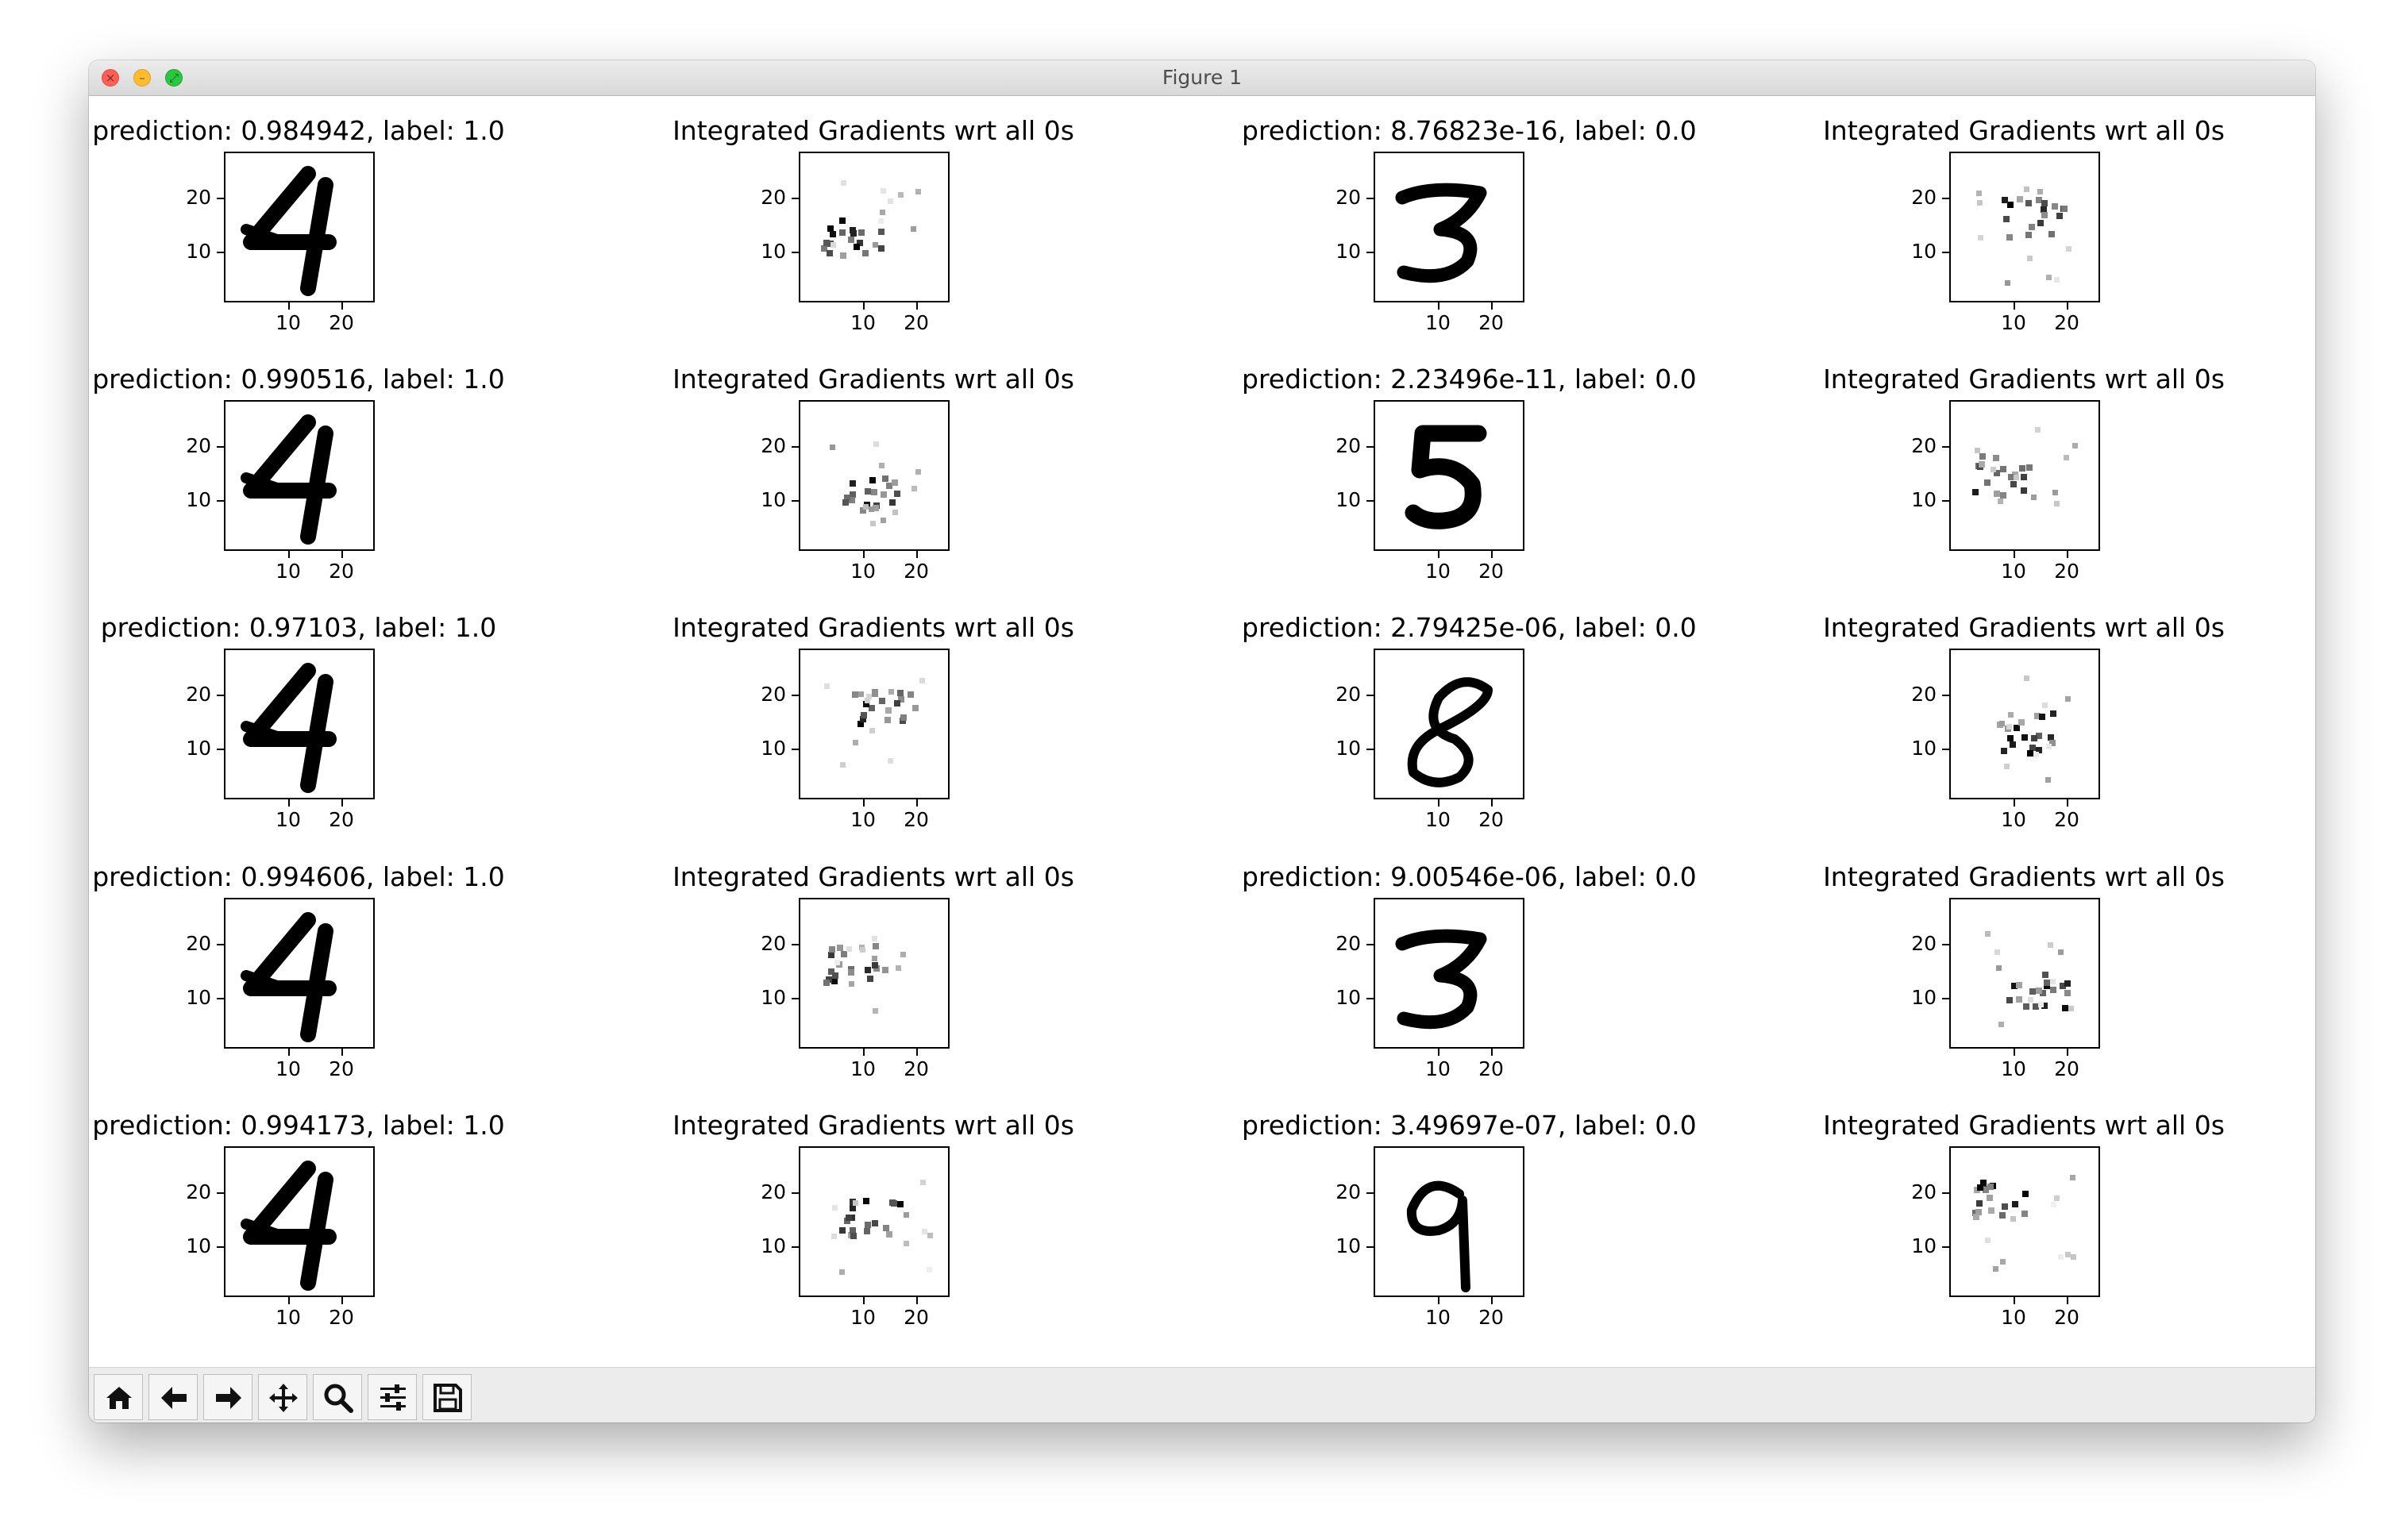 The image size is (2401, 1540). I want to click on subplot-title: prediction: 0.990516, label: 1.0, so click(299, 379).